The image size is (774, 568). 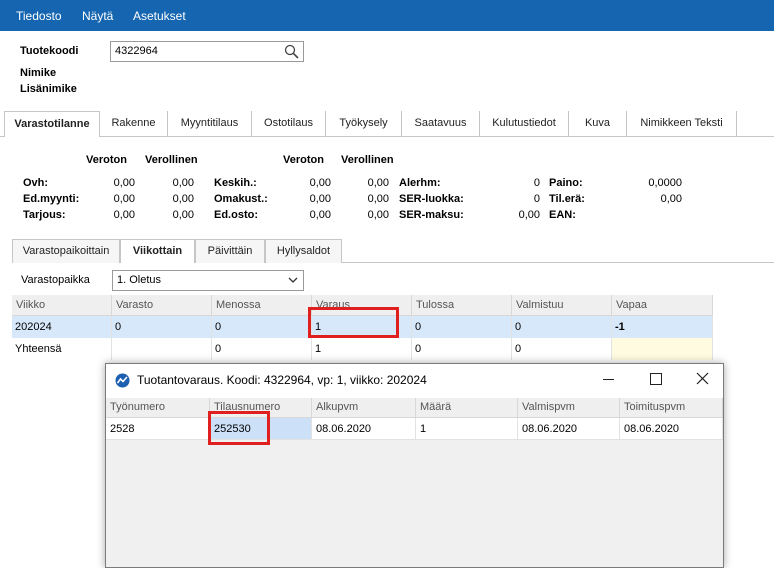 I want to click on ovh-veroton: 0,00, so click(x=124, y=183).